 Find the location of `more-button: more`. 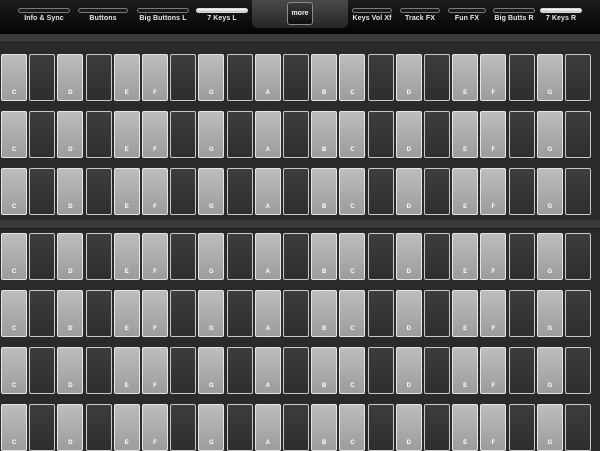

more-button: more is located at coordinates (300, 13).